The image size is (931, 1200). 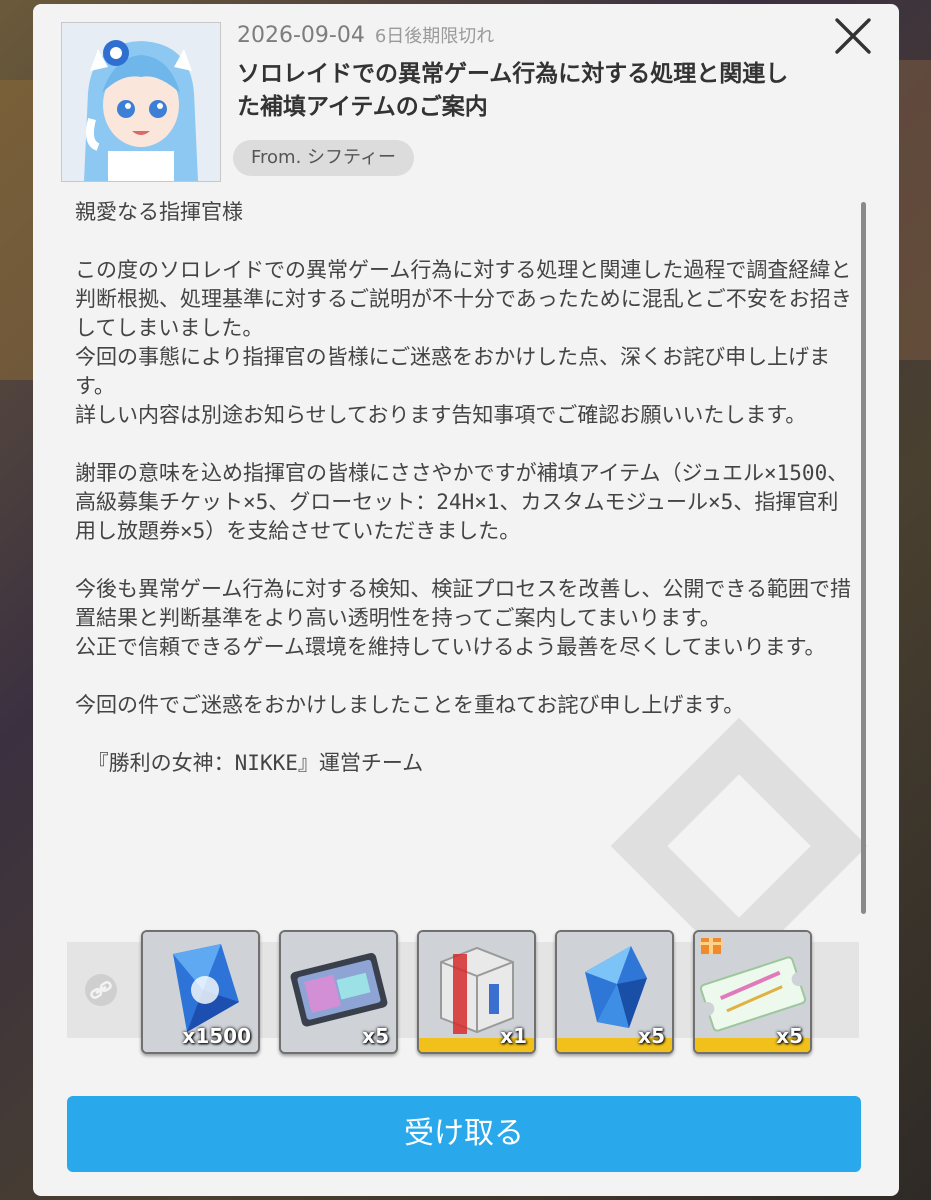 I want to click on close-button, so click(x=853, y=36).